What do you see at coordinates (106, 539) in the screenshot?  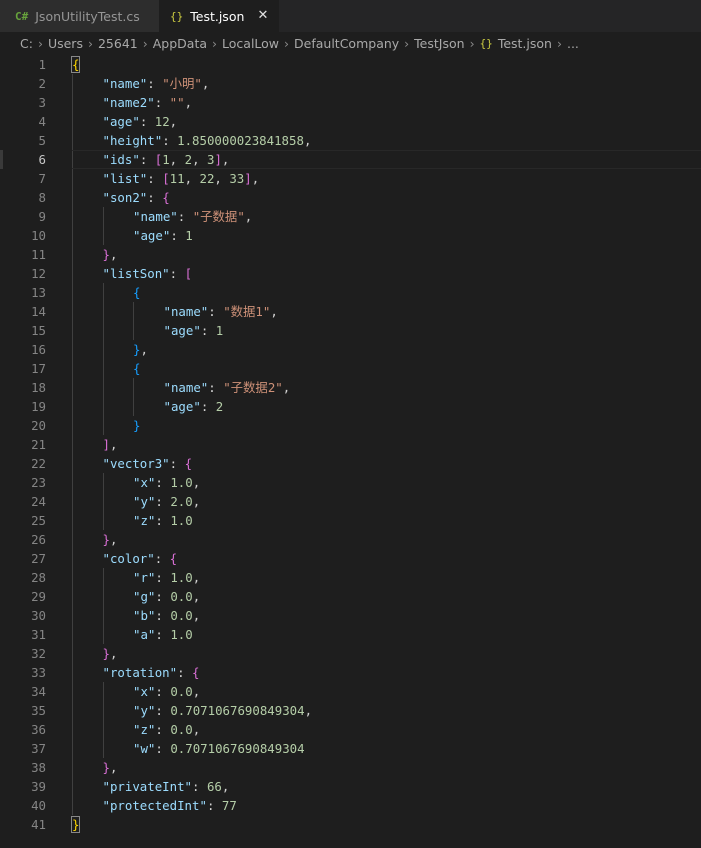 I see `code-token: }` at bounding box center [106, 539].